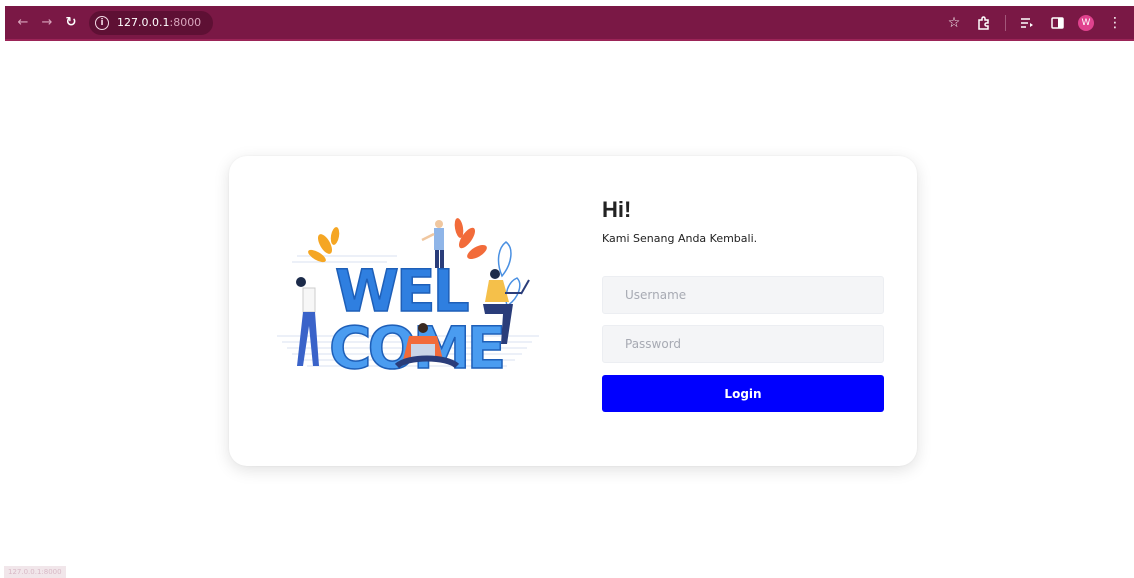 The height and width of the screenshot is (578, 1134). I want to click on side-panel-icon, so click(1057, 23).